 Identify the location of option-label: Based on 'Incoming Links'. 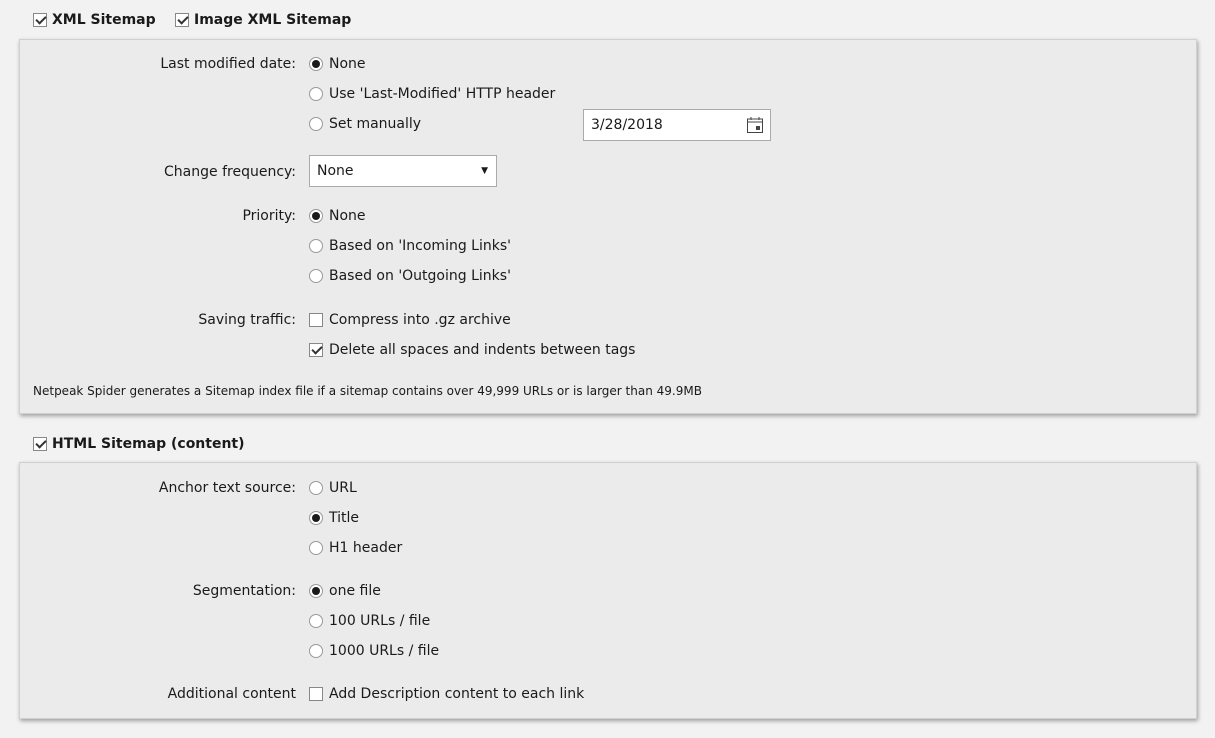
(420, 246).